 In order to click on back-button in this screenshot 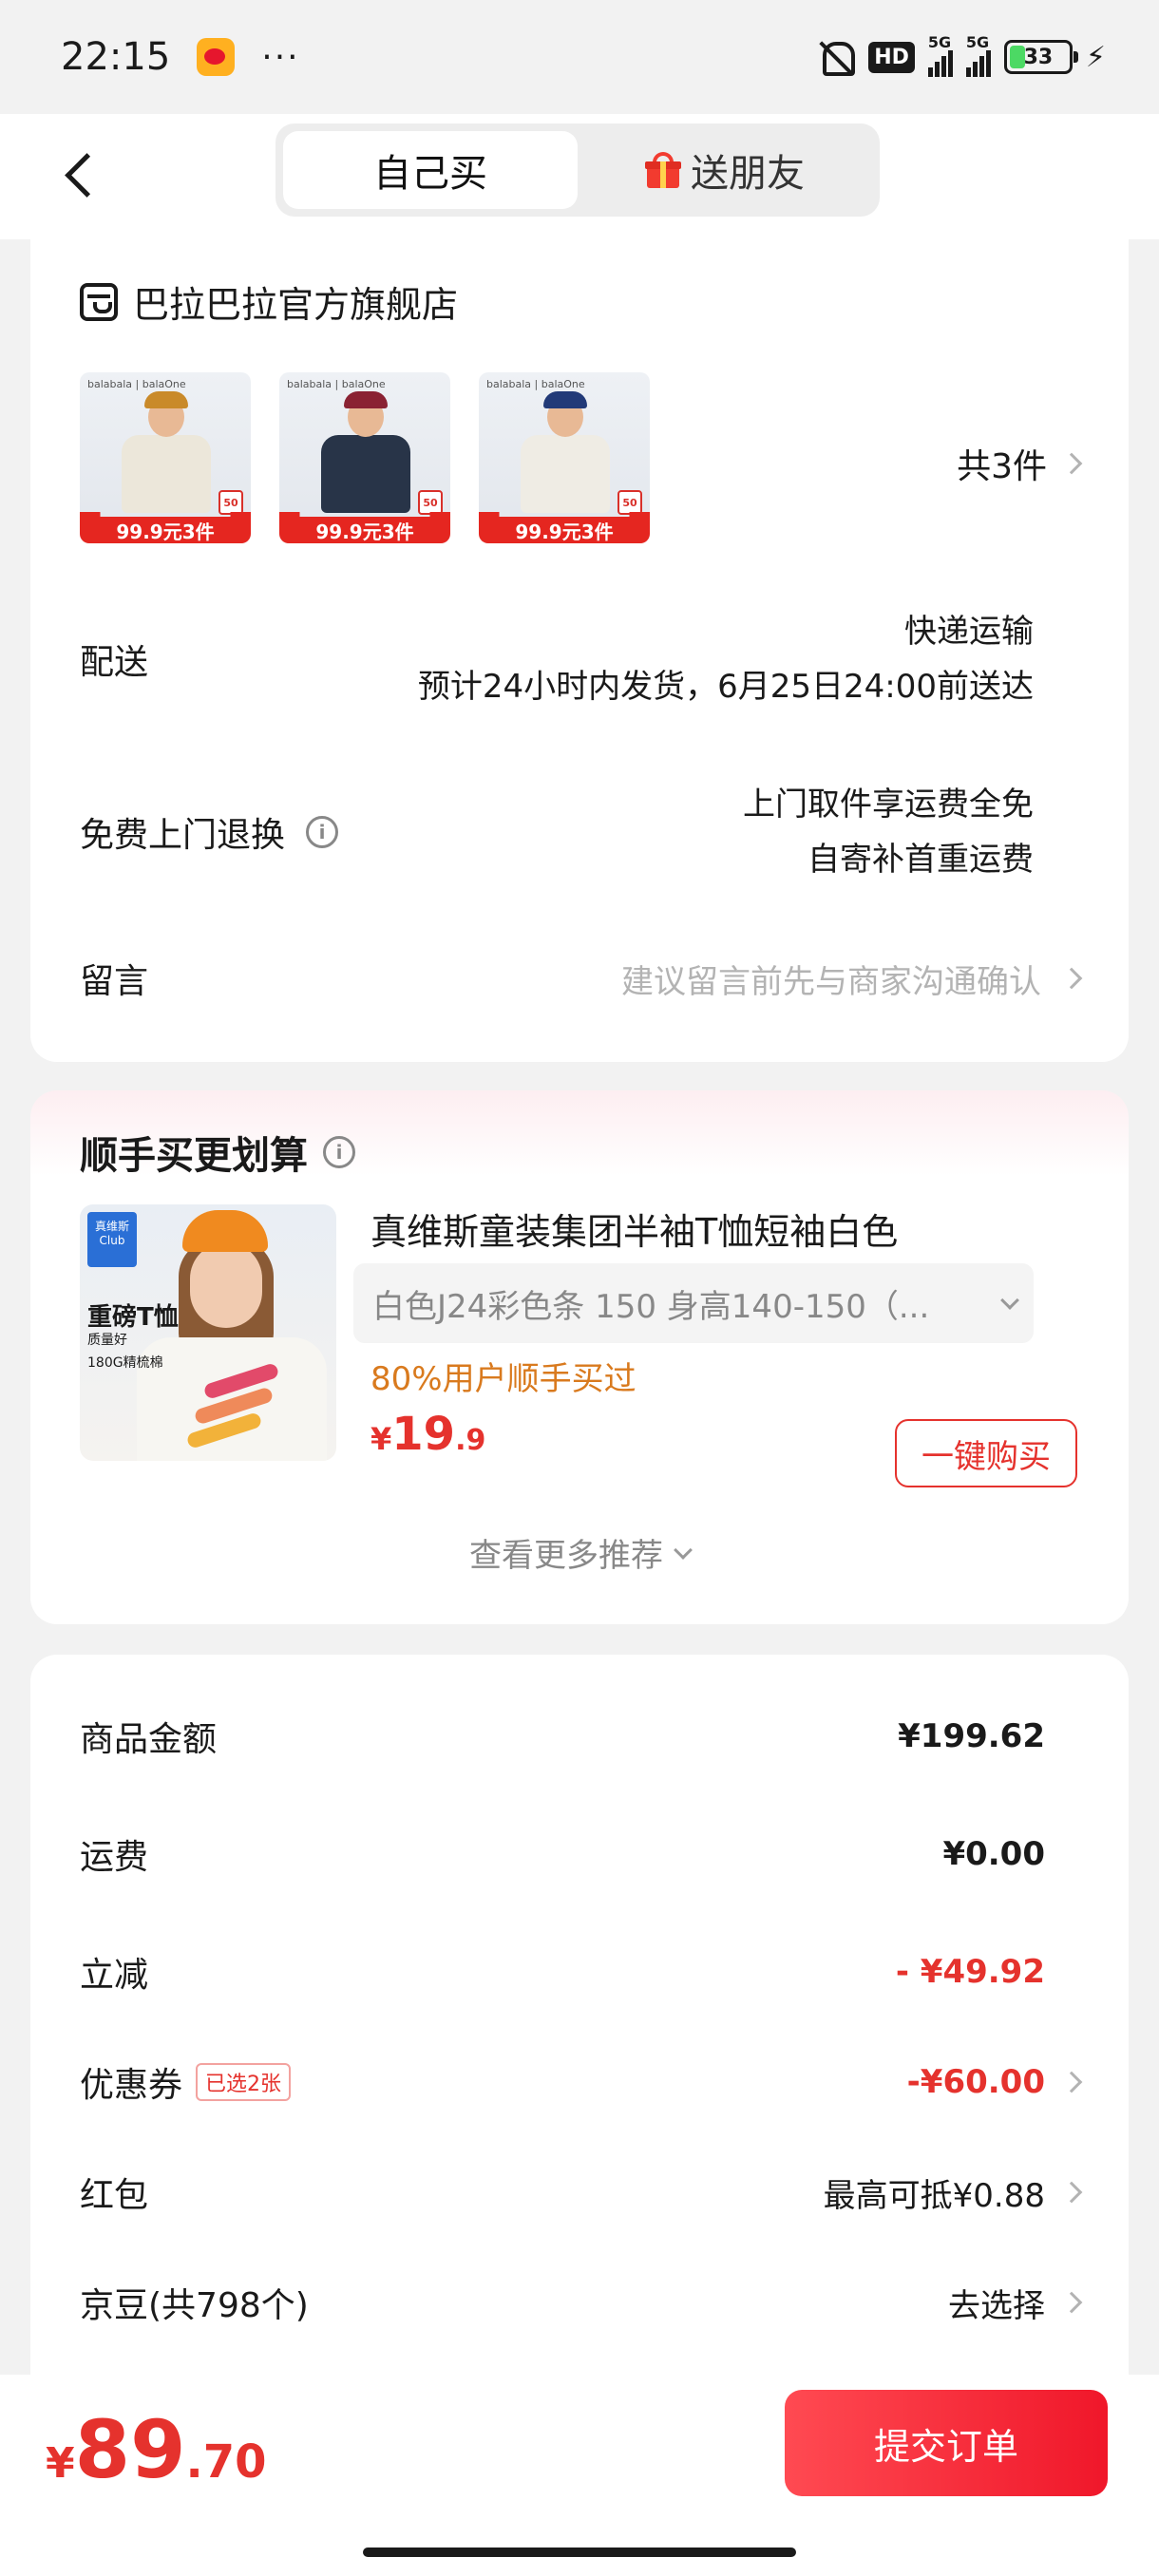, I will do `click(81, 175)`.